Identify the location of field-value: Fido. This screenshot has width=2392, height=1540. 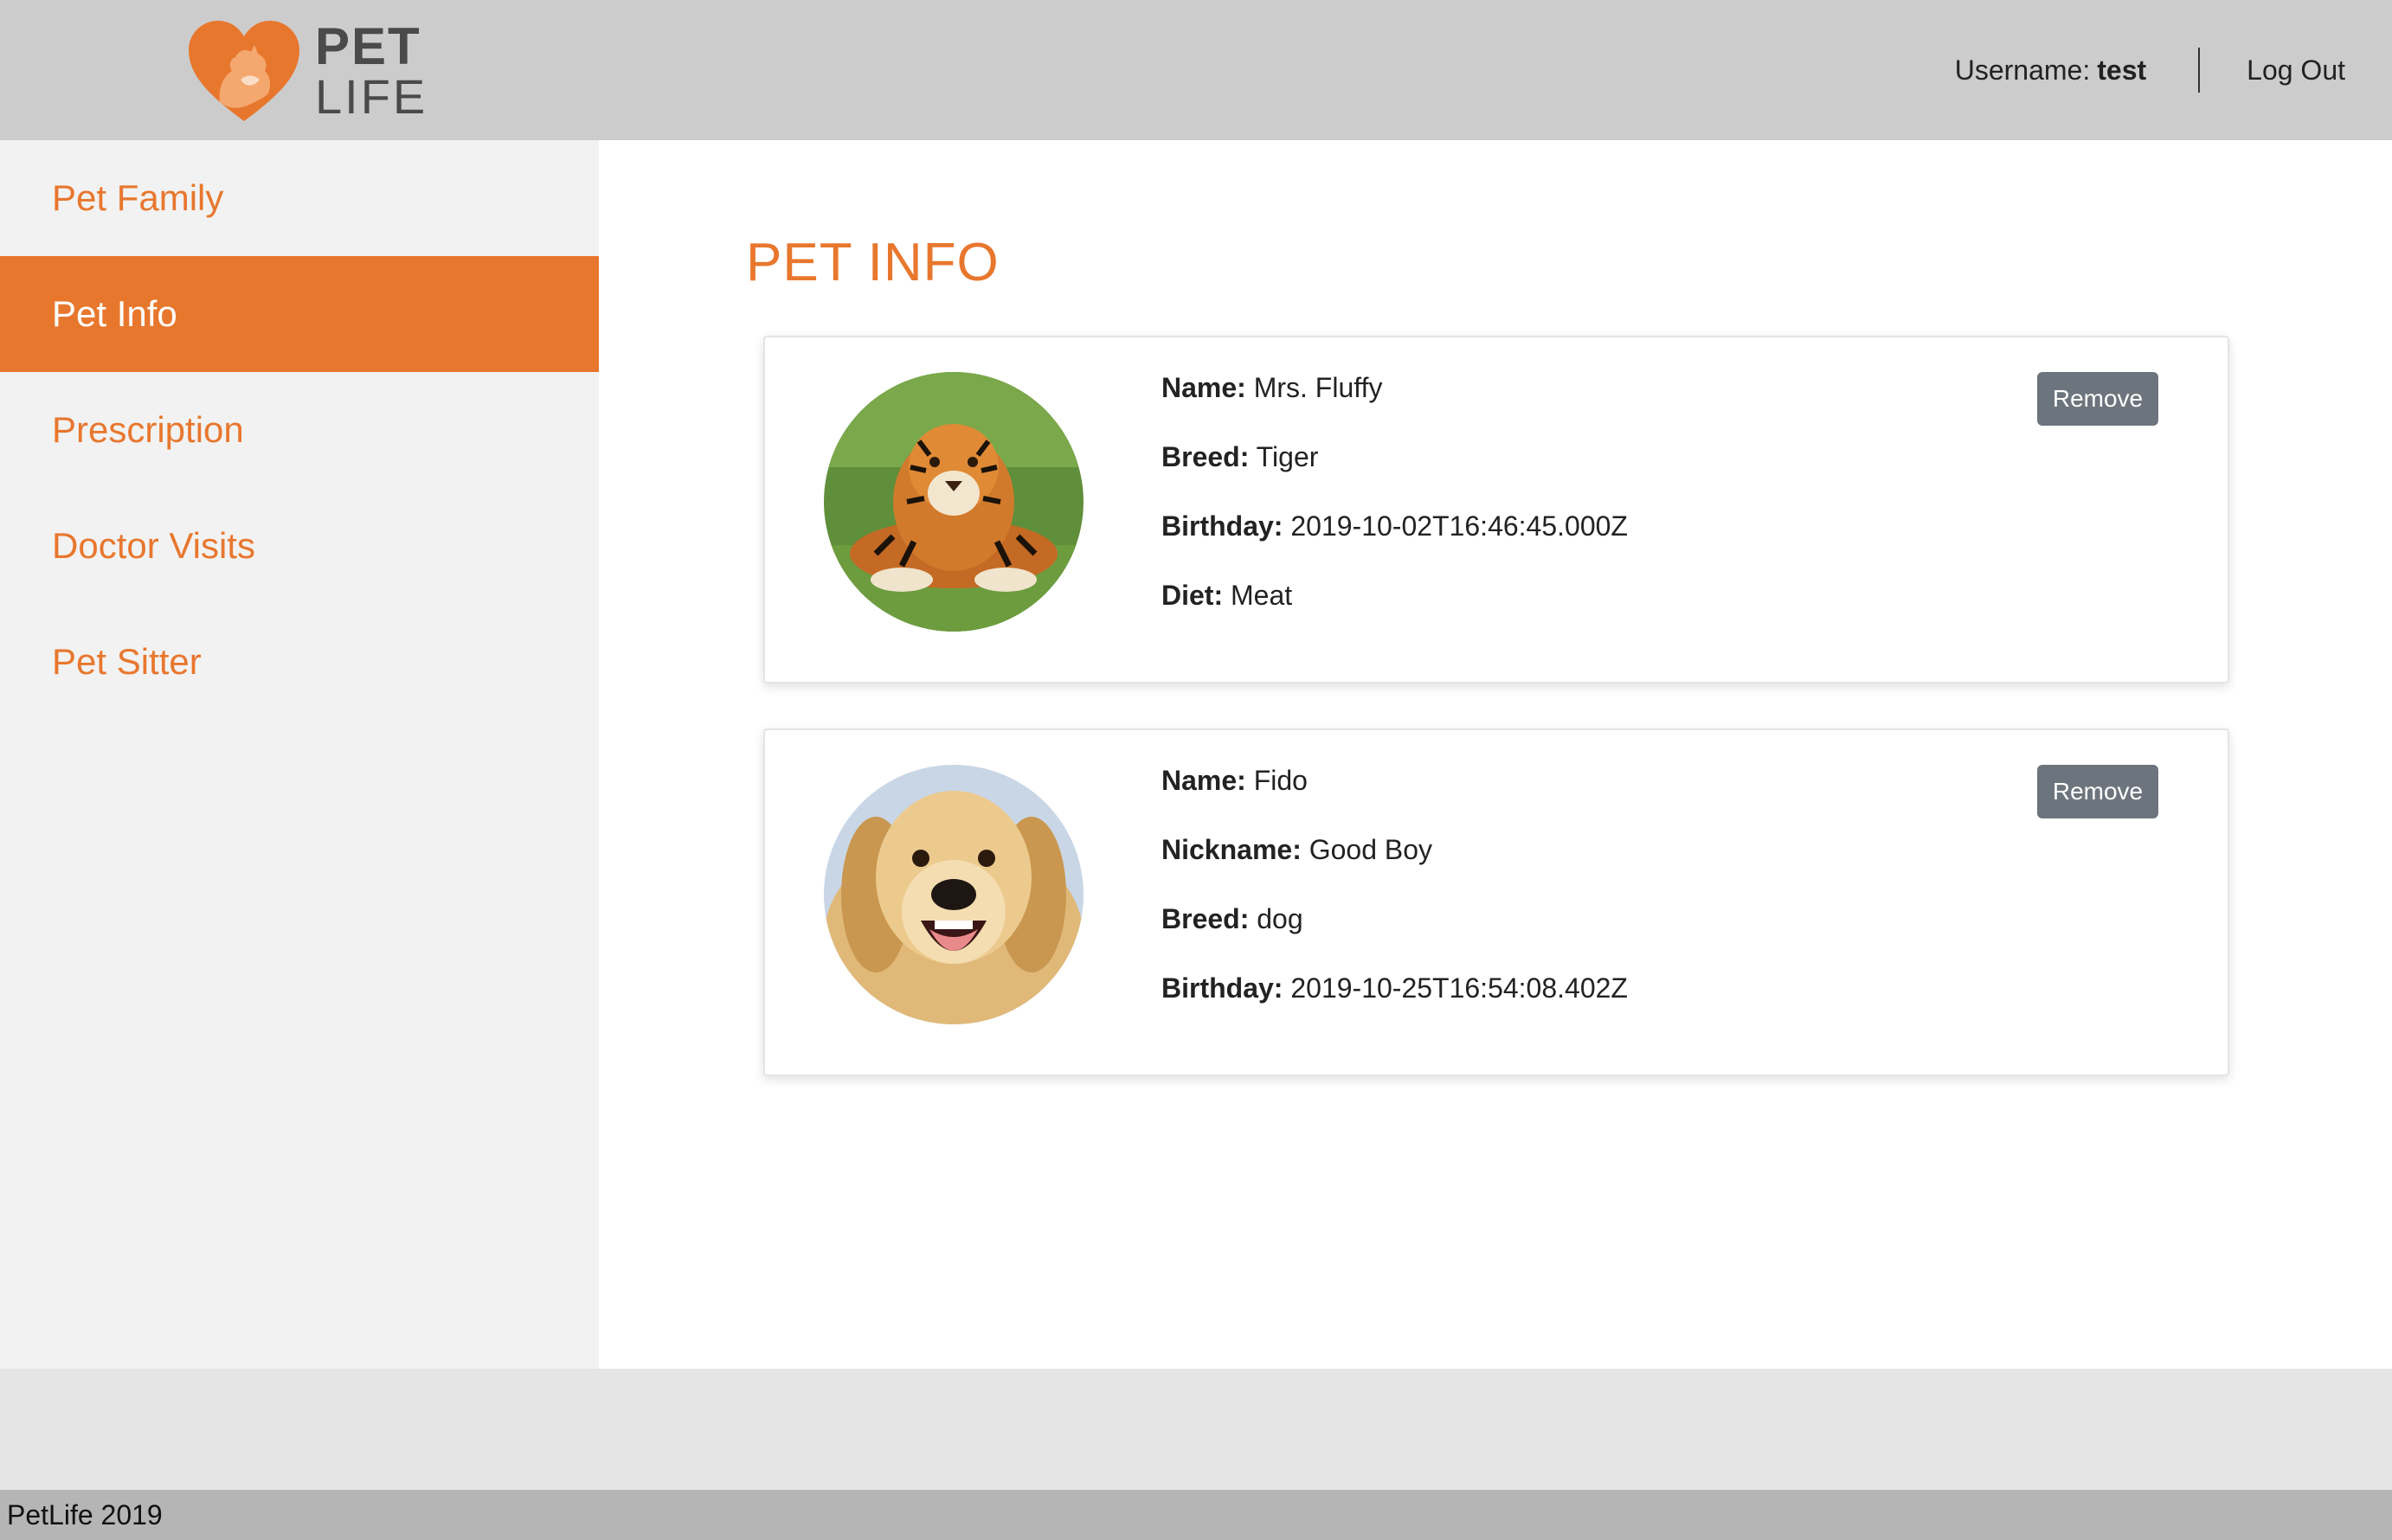
(1280, 780).